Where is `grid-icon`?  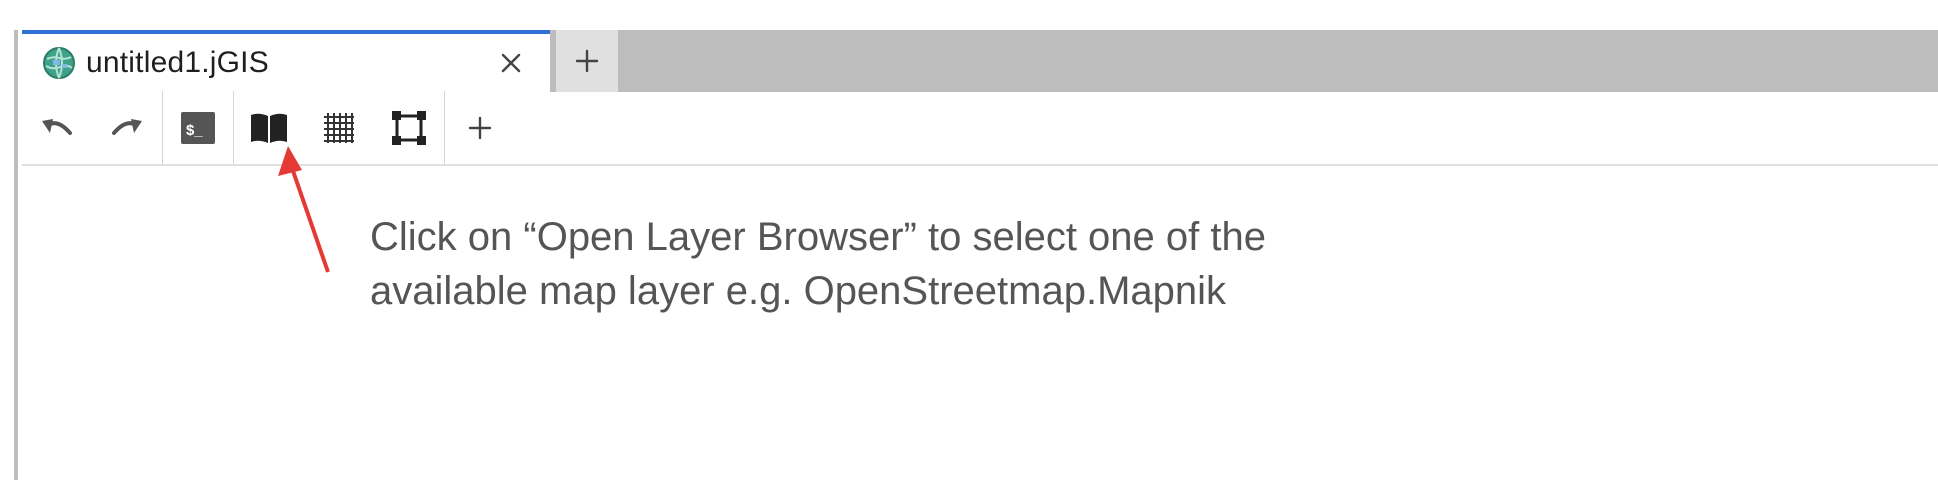 grid-icon is located at coordinates (339, 128).